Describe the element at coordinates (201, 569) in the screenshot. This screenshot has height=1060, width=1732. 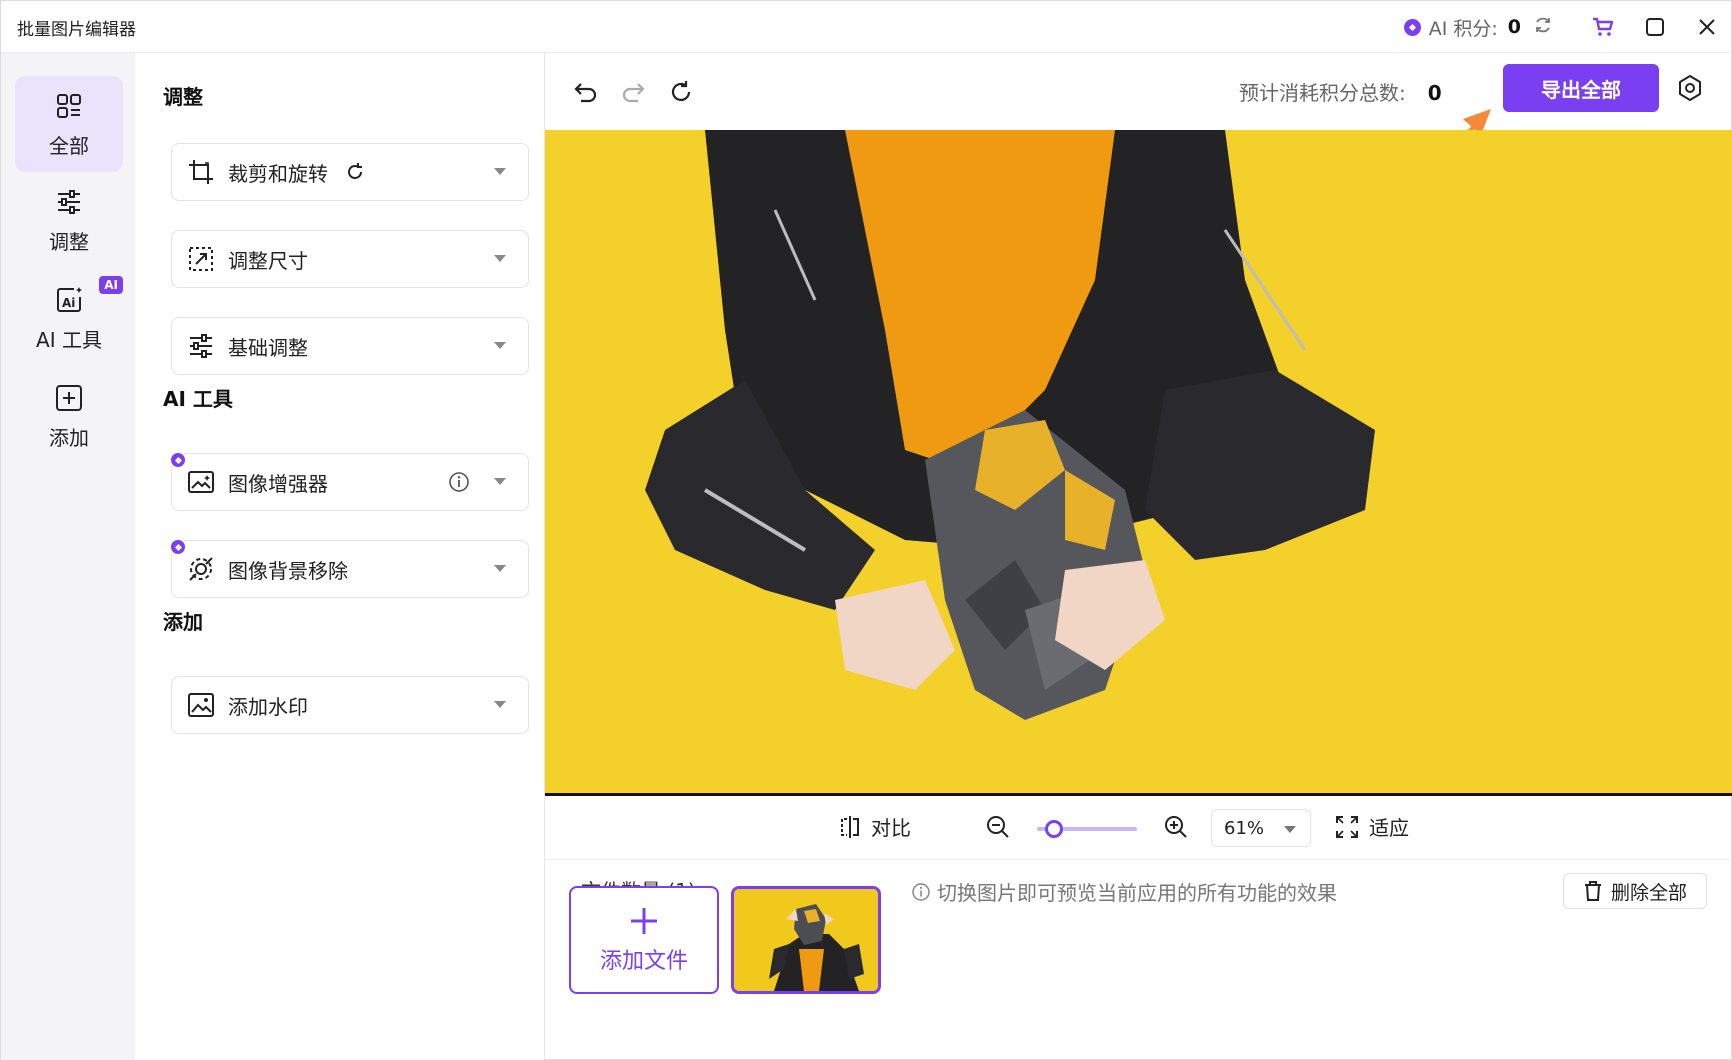
I see `bg-remove-icon` at that location.